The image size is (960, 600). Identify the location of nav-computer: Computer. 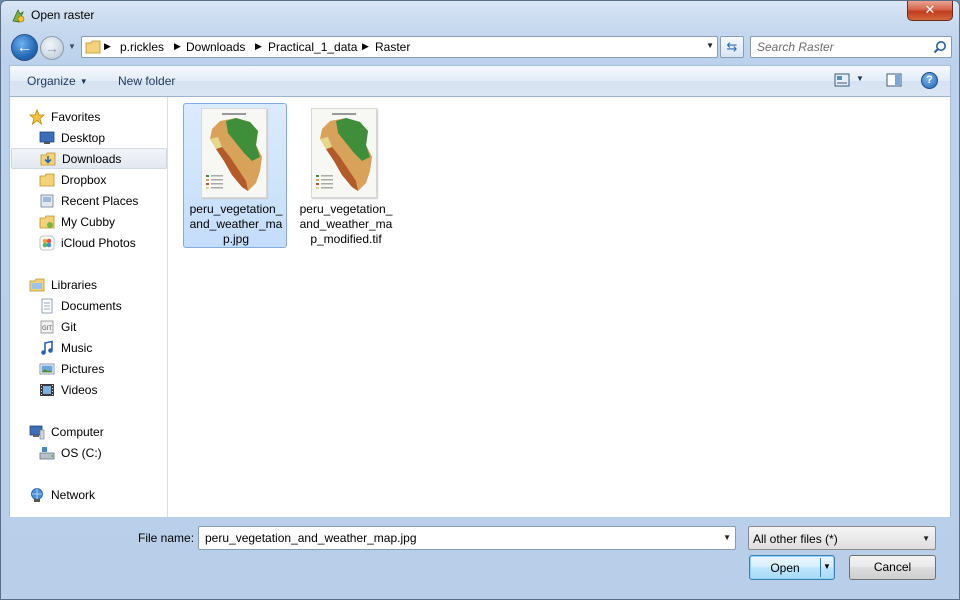
(97, 432).